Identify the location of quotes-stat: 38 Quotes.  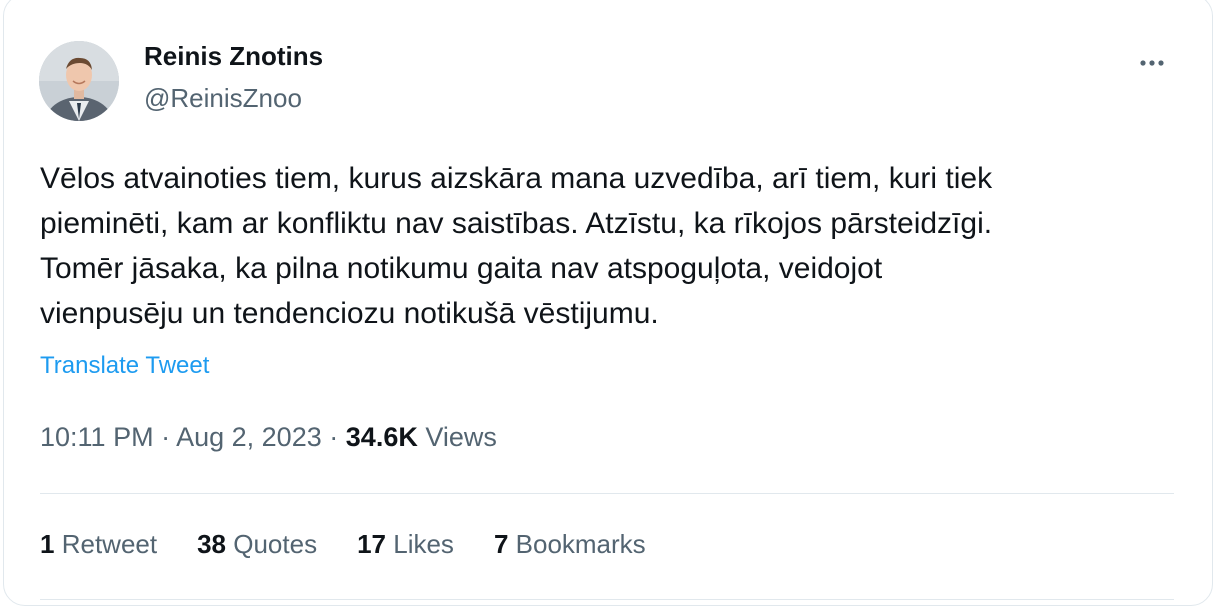
(257, 544).